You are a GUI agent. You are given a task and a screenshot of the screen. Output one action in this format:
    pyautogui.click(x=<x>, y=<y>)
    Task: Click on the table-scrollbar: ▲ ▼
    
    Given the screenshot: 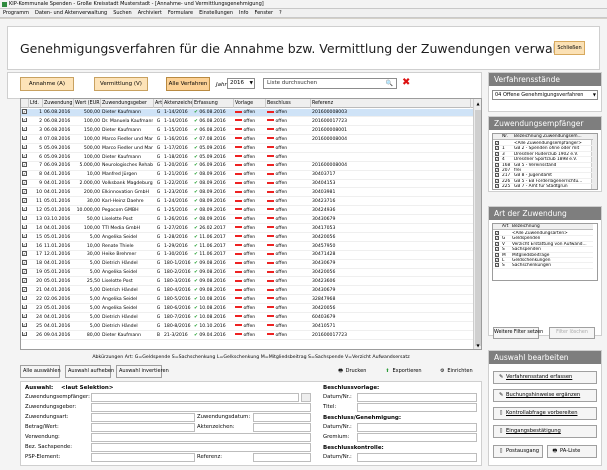 What is the action you would take?
    pyautogui.click(x=477, y=224)
    